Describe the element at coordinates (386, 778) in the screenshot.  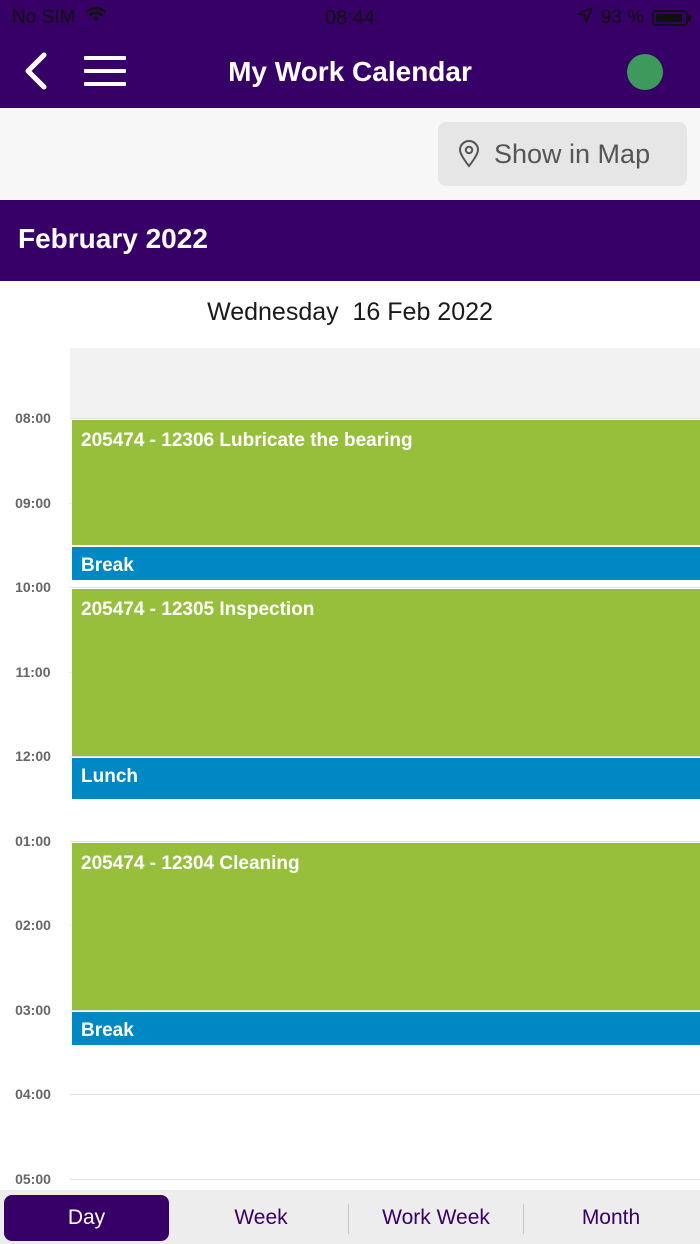
I see `event-lunch: Lunch` at that location.